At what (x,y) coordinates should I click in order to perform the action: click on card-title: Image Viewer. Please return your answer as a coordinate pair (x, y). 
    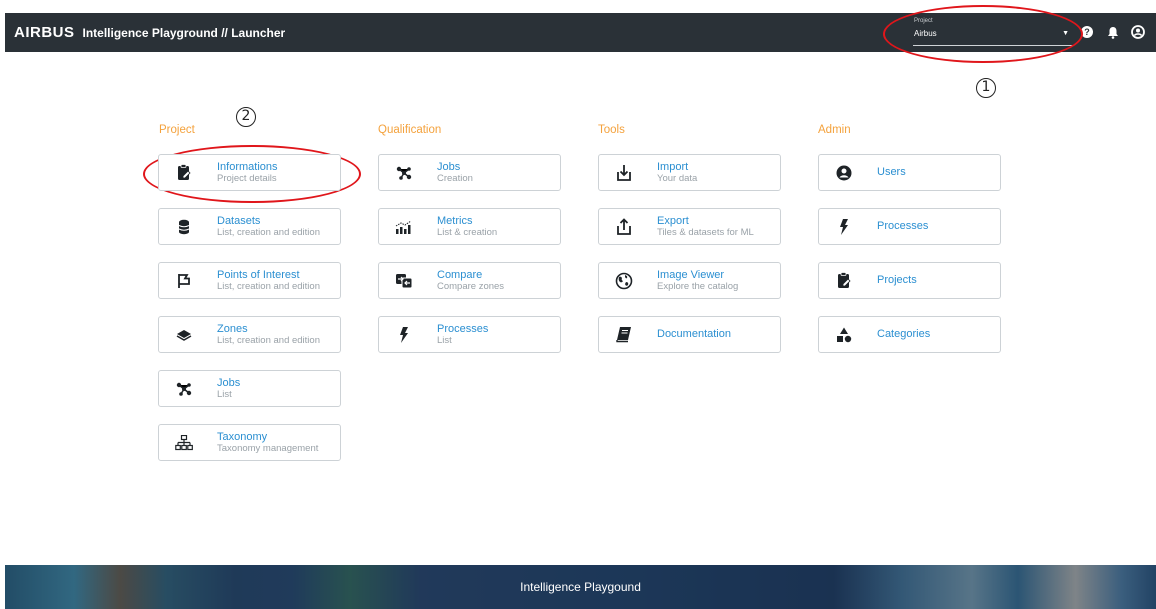
    Looking at the image, I should click on (691, 274).